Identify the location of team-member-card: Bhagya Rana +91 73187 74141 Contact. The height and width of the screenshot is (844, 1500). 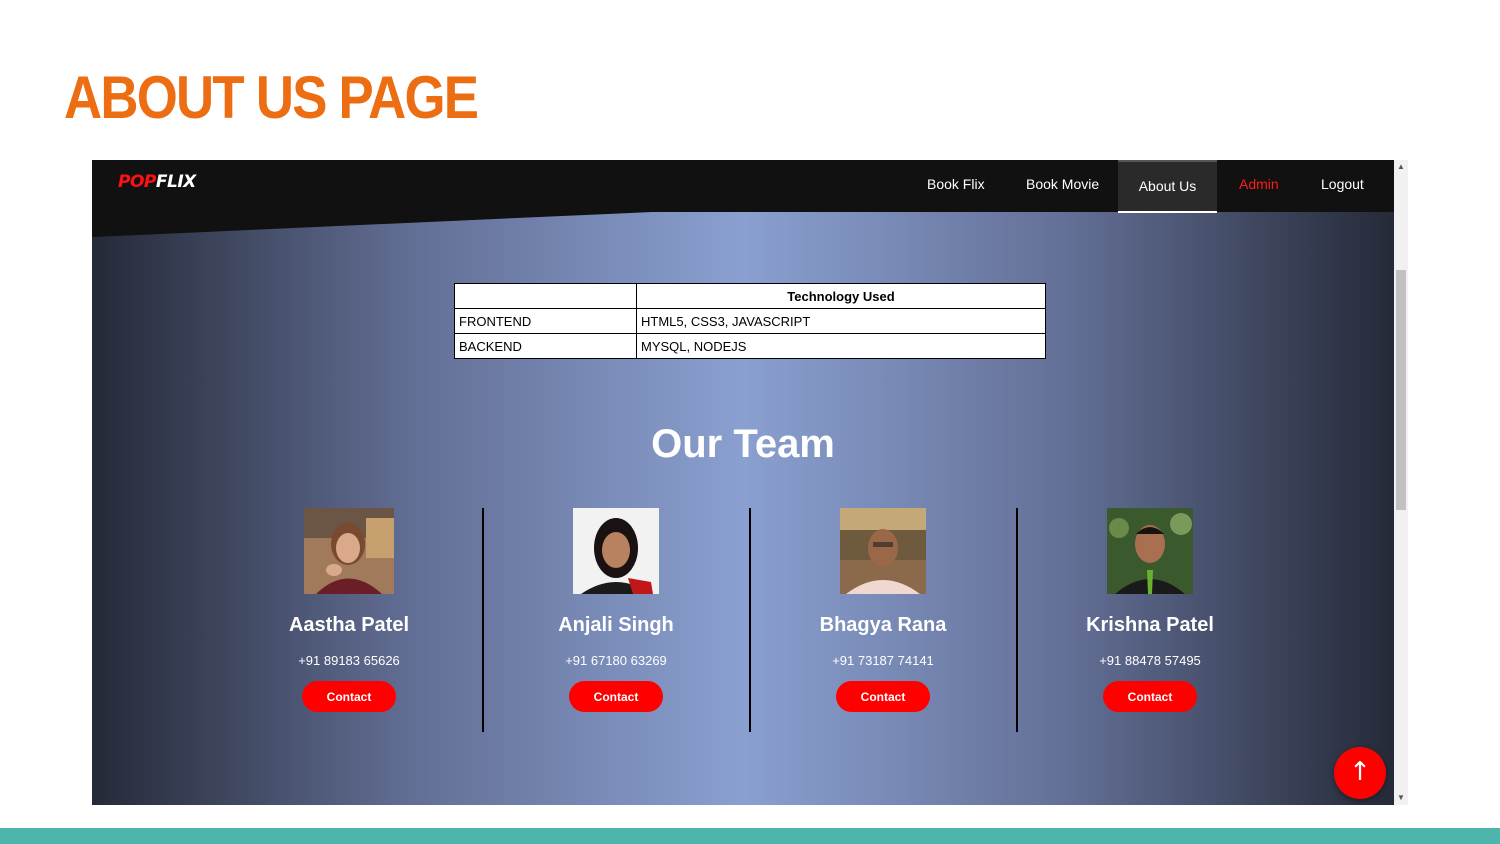
(883, 610).